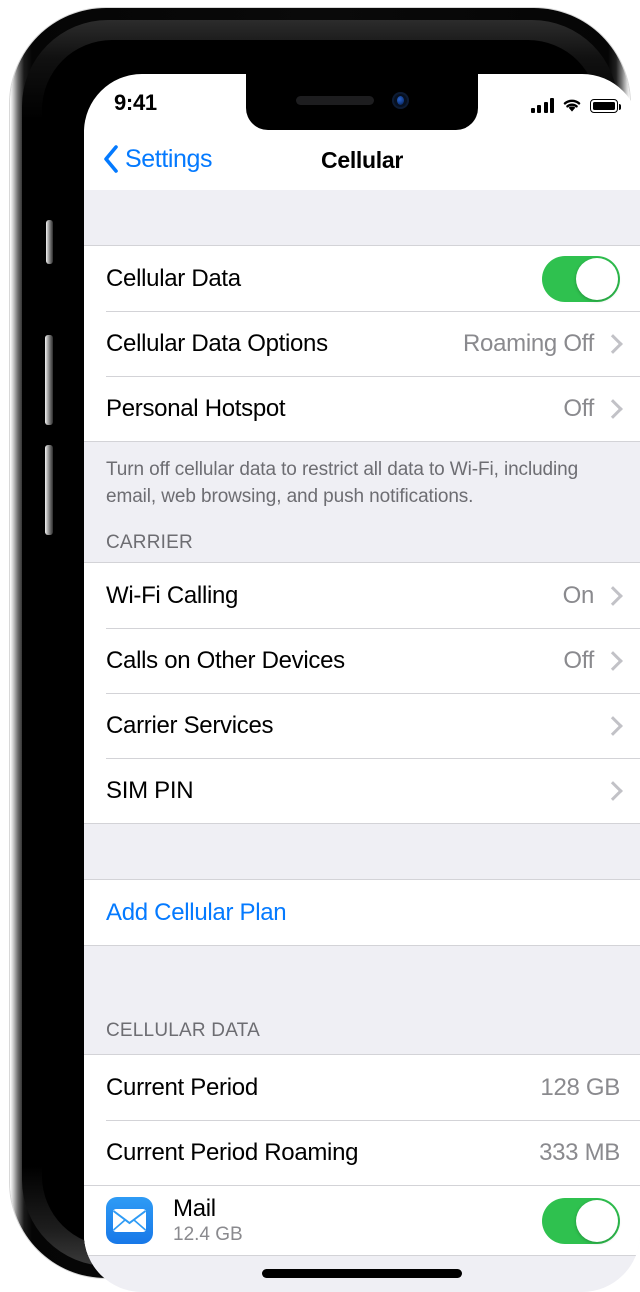 The height and width of the screenshot is (1292, 640). Describe the element at coordinates (225, 660) in the screenshot. I see `row-label: Calls on Other Devices` at that location.